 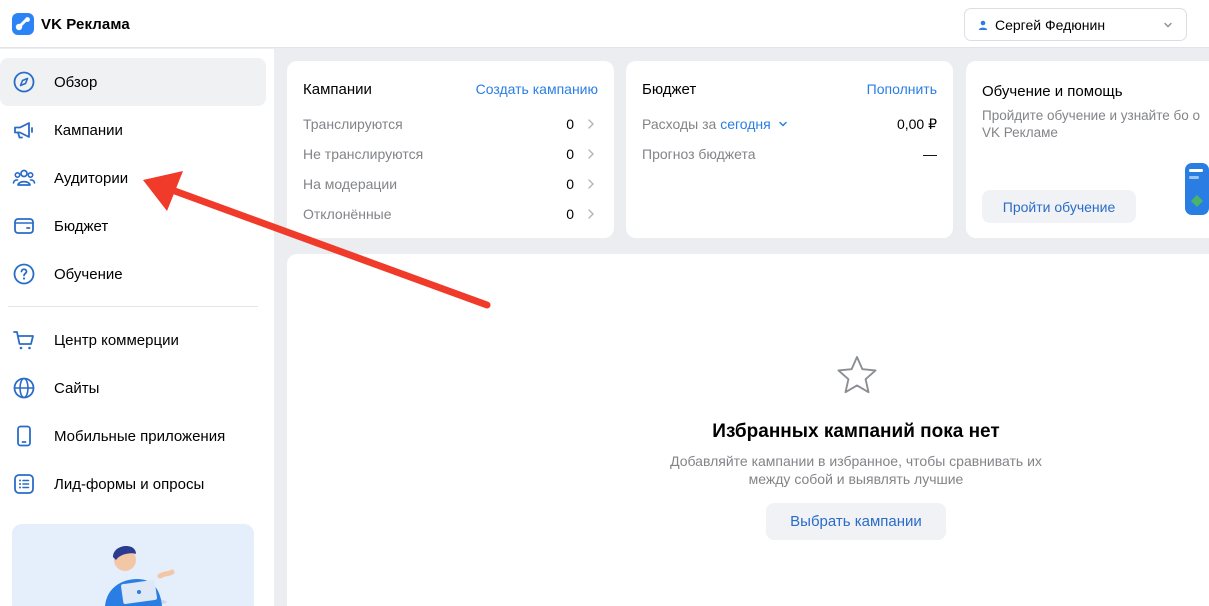 I want to click on vk-ads-logo-icon, so click(x=23, y=24).